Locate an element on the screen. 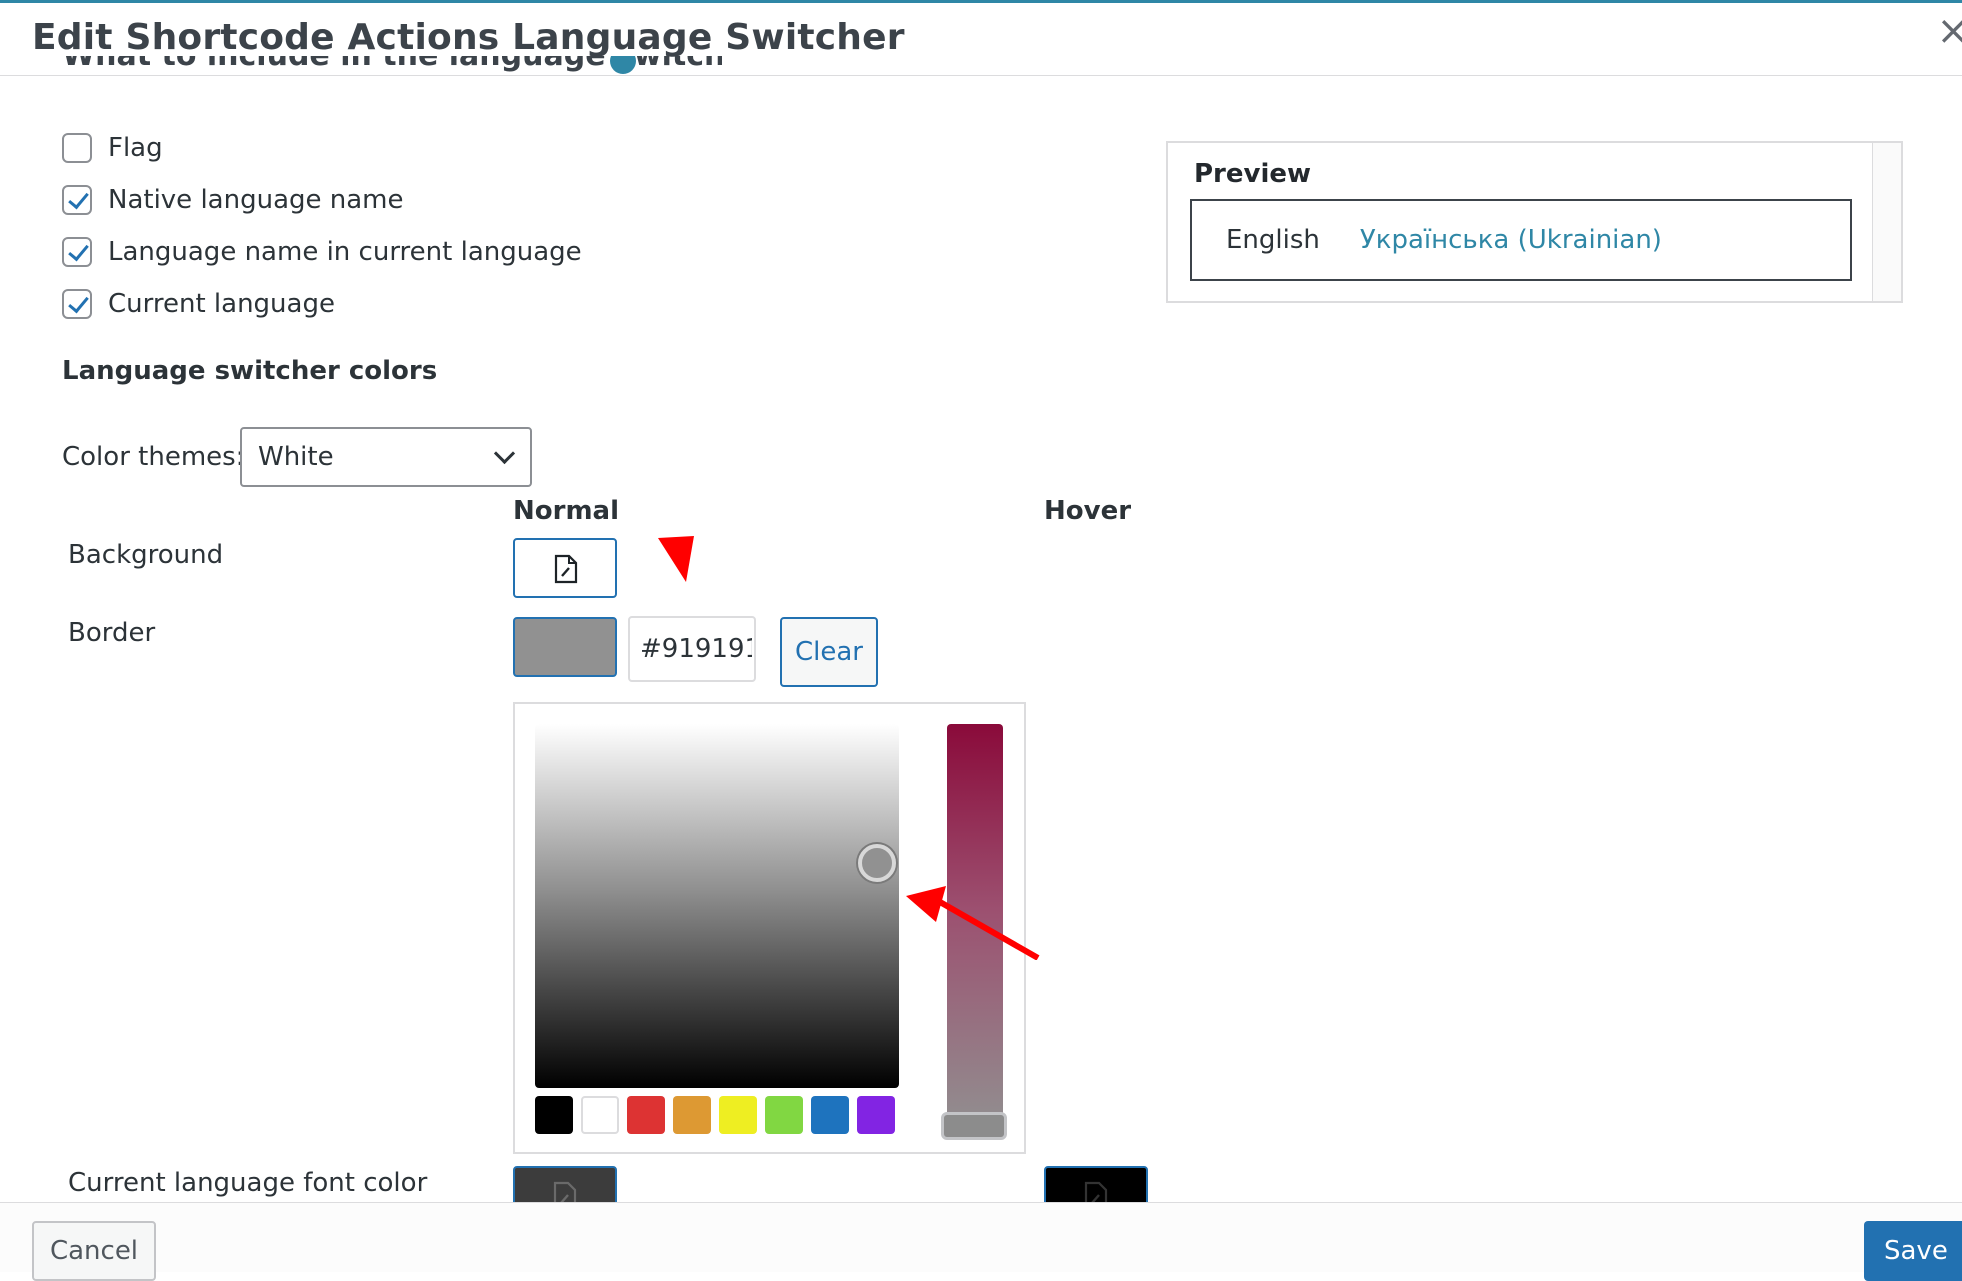 This screenshot has height=1281, width=1962. preview-language-link: Українська (Ukrainian) is located at coordinates (1511, 240).